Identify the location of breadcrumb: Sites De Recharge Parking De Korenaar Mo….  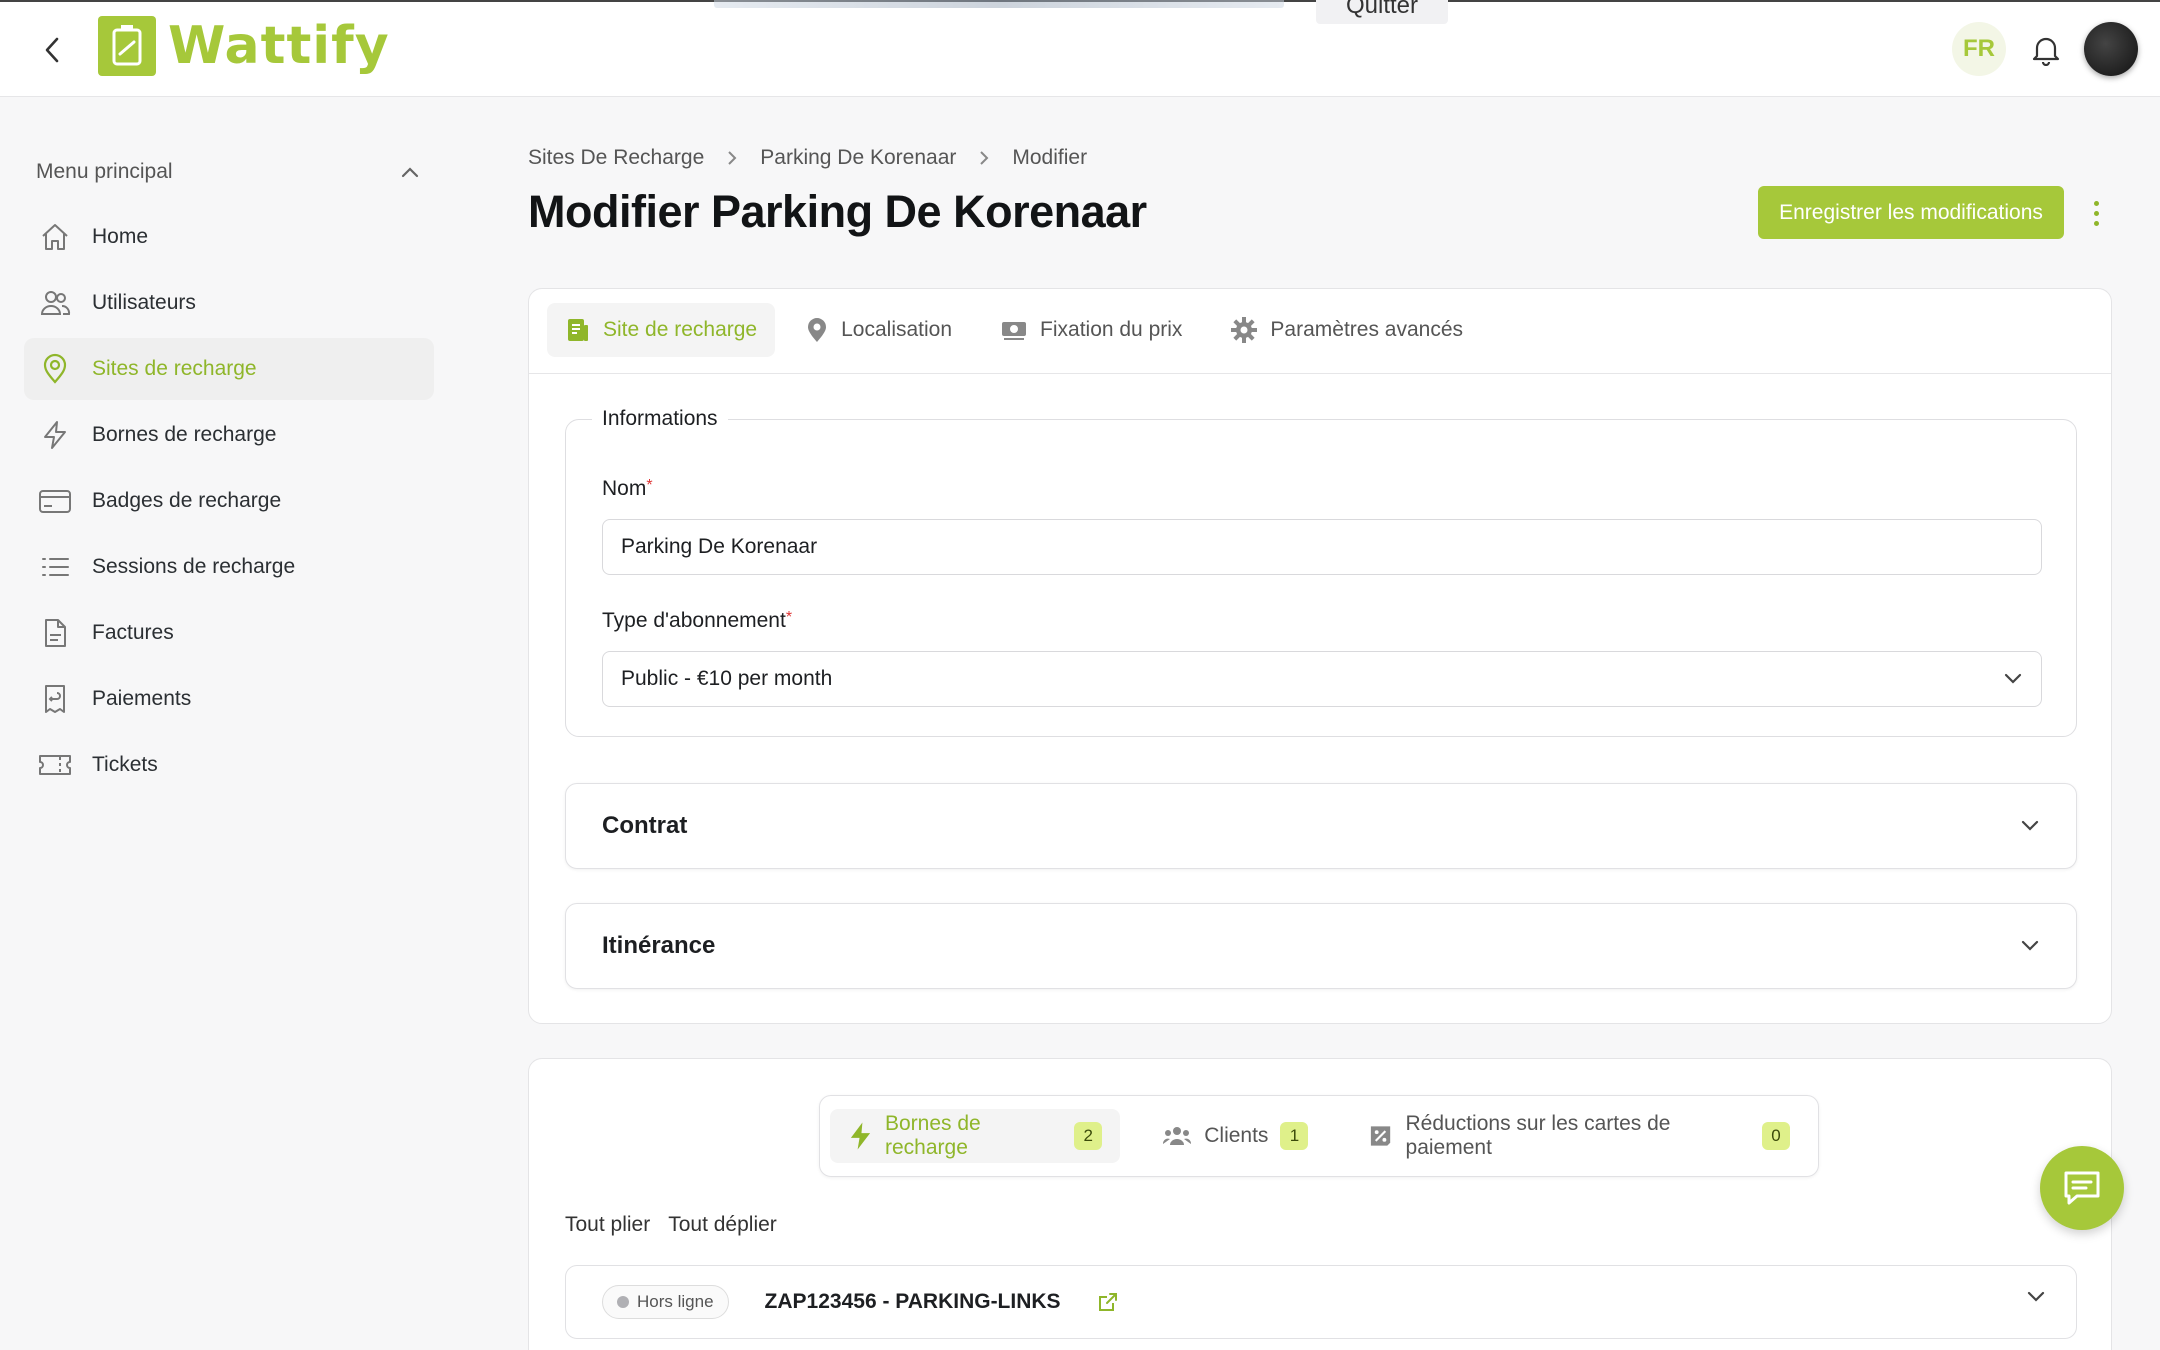
(807, 158).